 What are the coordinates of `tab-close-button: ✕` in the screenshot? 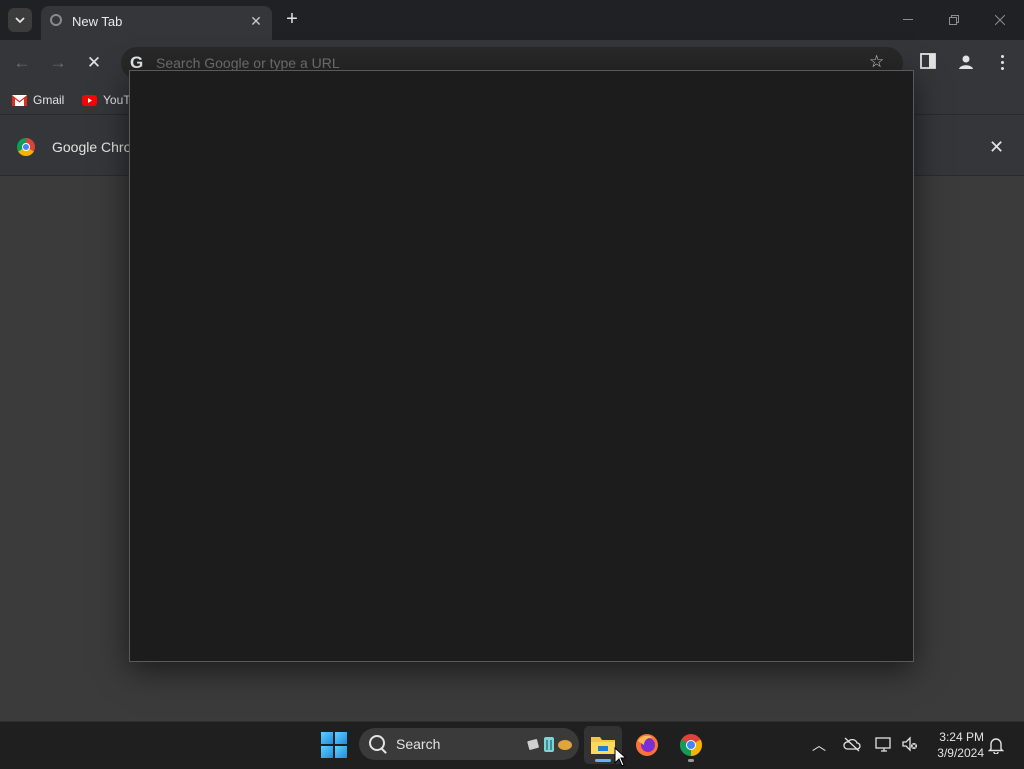 It's located at (256, 21).